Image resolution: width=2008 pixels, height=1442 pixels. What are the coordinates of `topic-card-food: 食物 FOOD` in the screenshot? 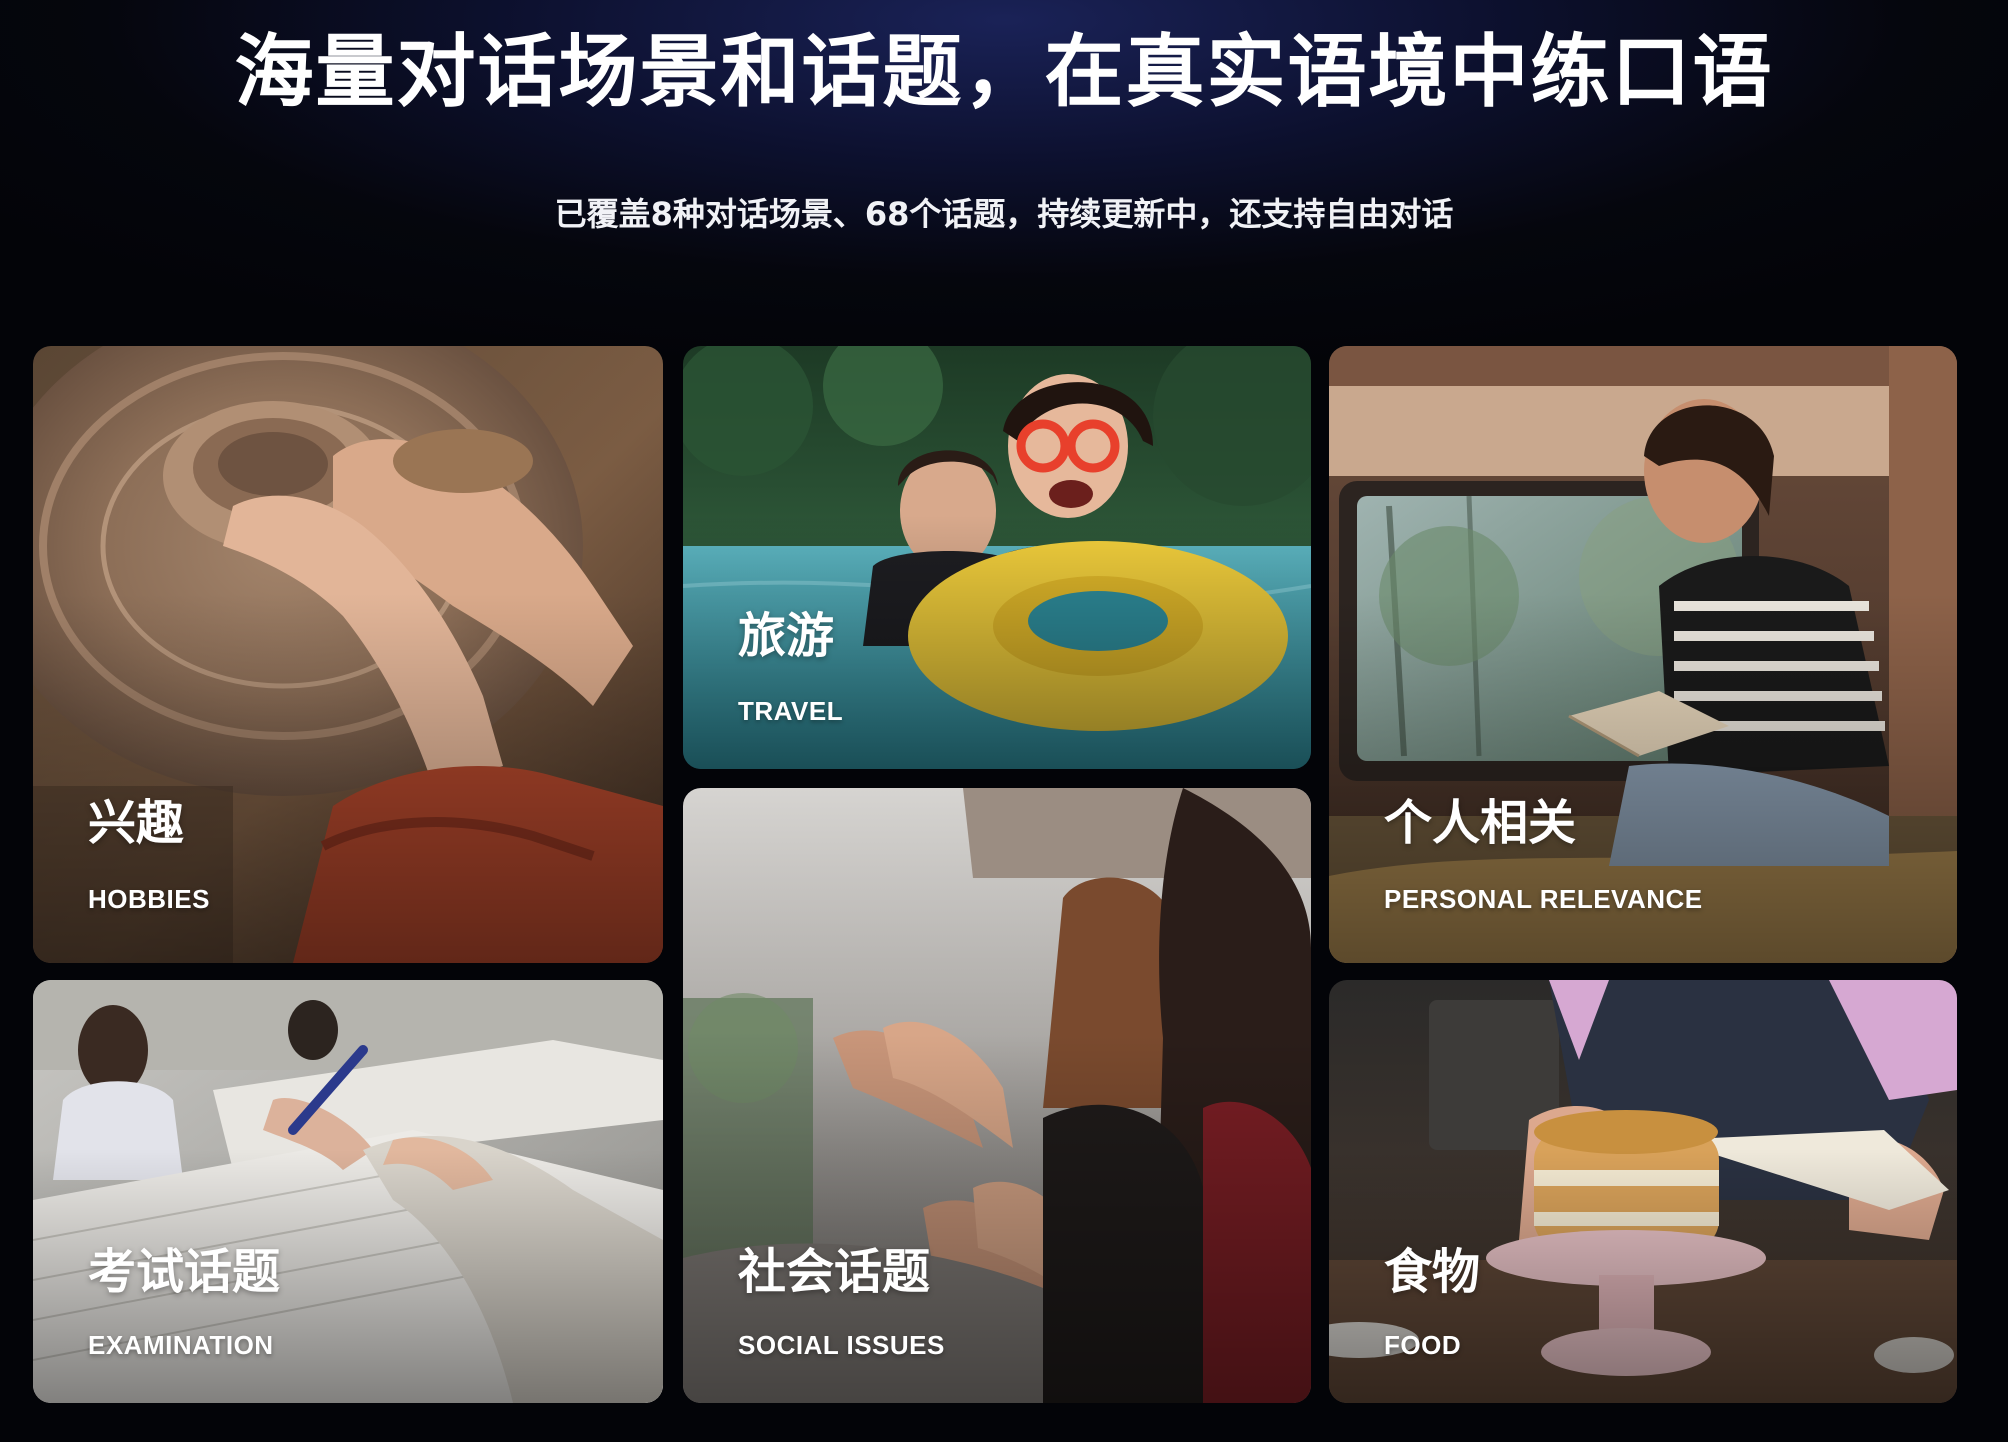 It's located at (1643, 1191).